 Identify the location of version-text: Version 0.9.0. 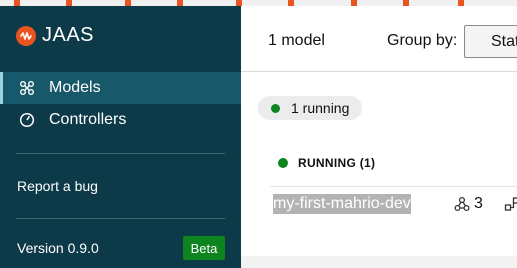
(58, 248).